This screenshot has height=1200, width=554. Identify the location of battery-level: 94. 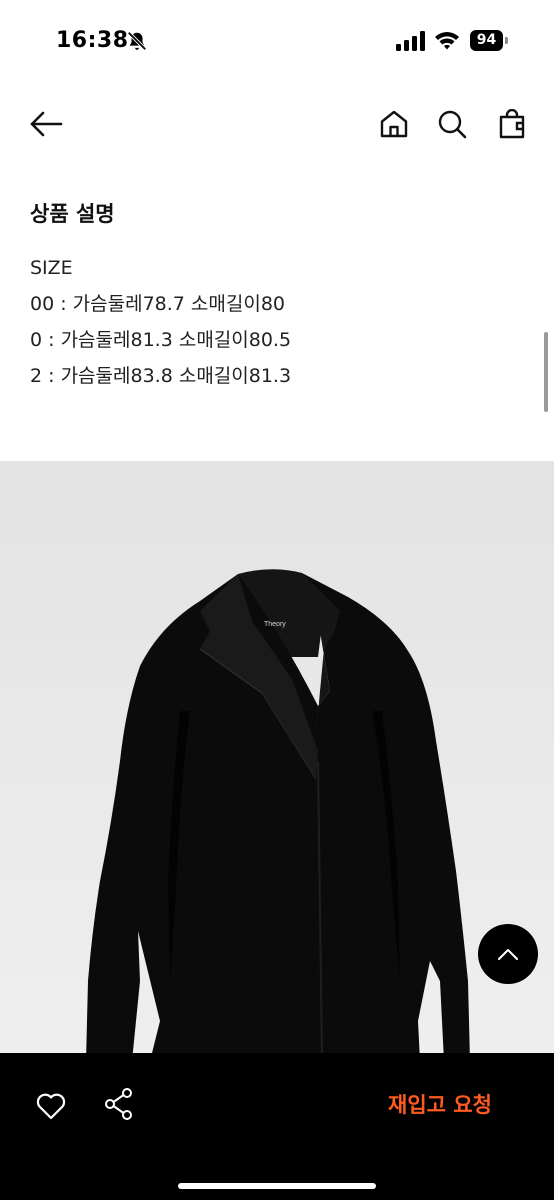
(486, 40).